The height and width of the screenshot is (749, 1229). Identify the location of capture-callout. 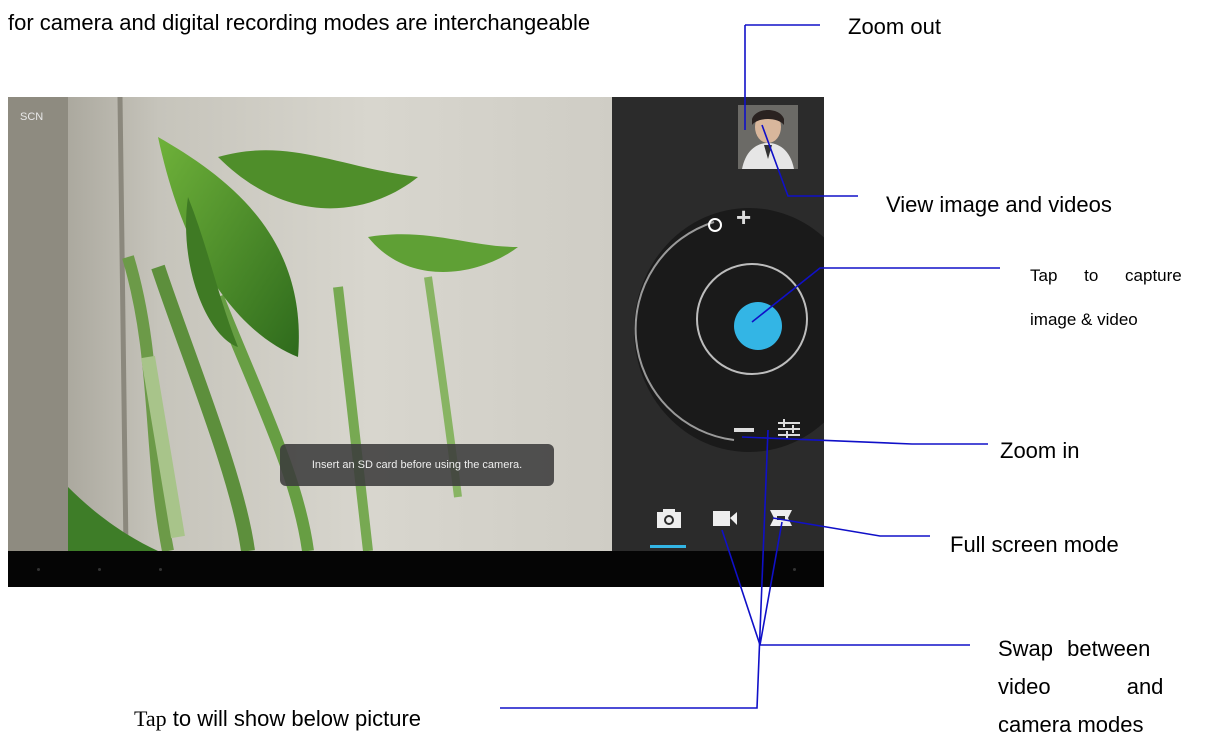
(875, 295).